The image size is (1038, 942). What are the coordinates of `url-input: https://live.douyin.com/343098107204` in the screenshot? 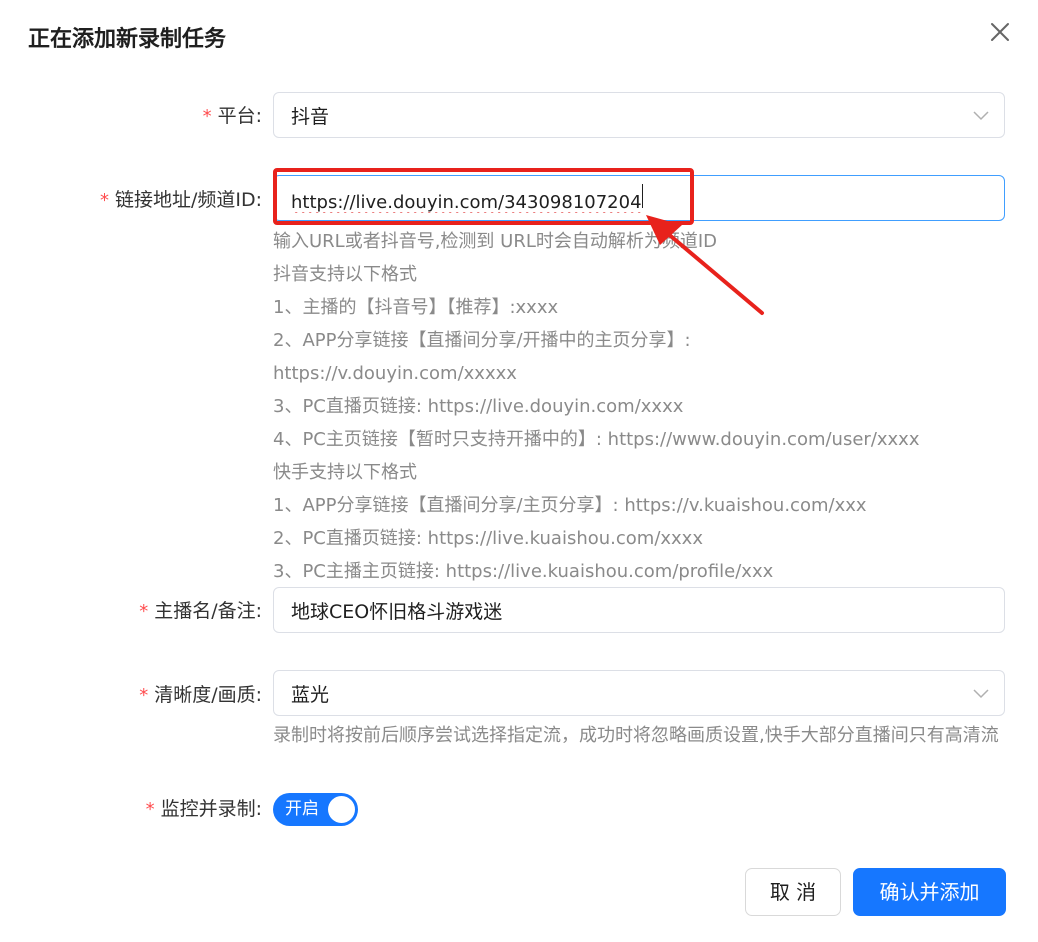 It's located at (640, 198).